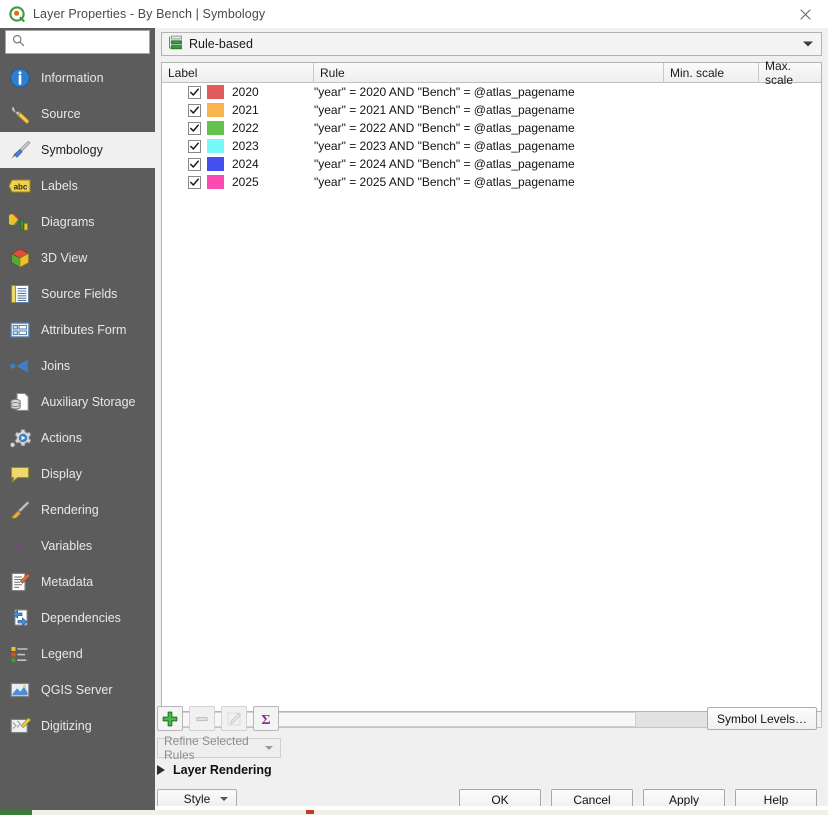 This screenshot has width=828, height=815. I want to click on sidebar-item-display: Display, so click(77, 474).